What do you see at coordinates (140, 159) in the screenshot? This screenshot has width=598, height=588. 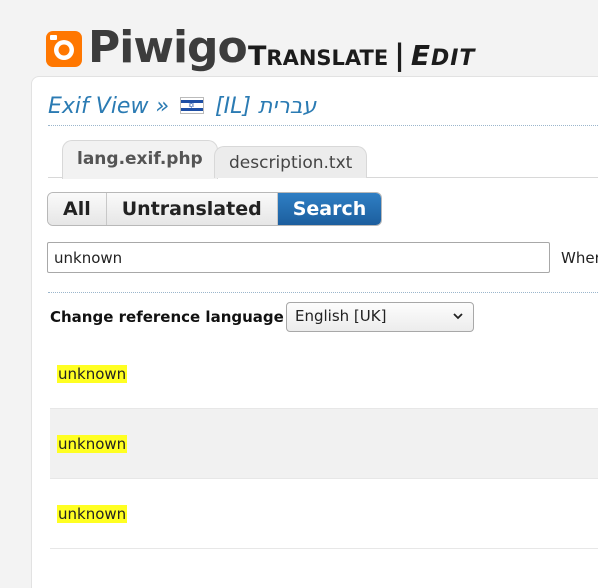 I see `tab-lang-exif: lang.exif.php` at bounding box center [140, 159].